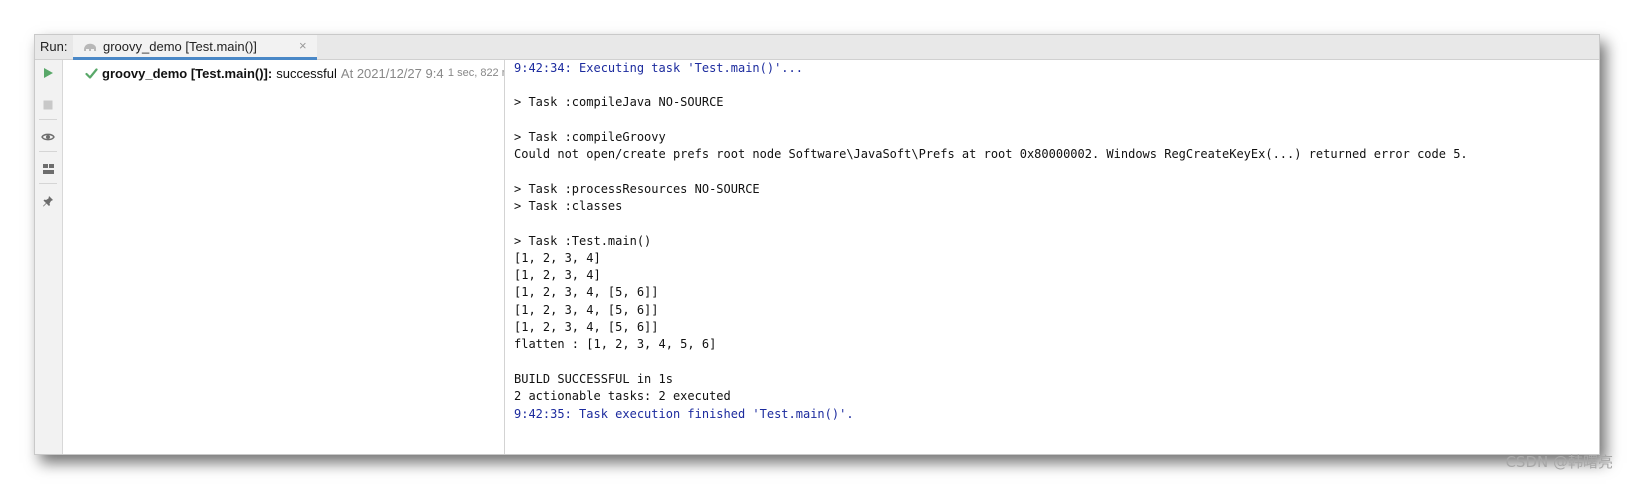 Image resolution: width=1633 pixels, height=488 pixels. I want to click on eye-icon, so click(48, 137).